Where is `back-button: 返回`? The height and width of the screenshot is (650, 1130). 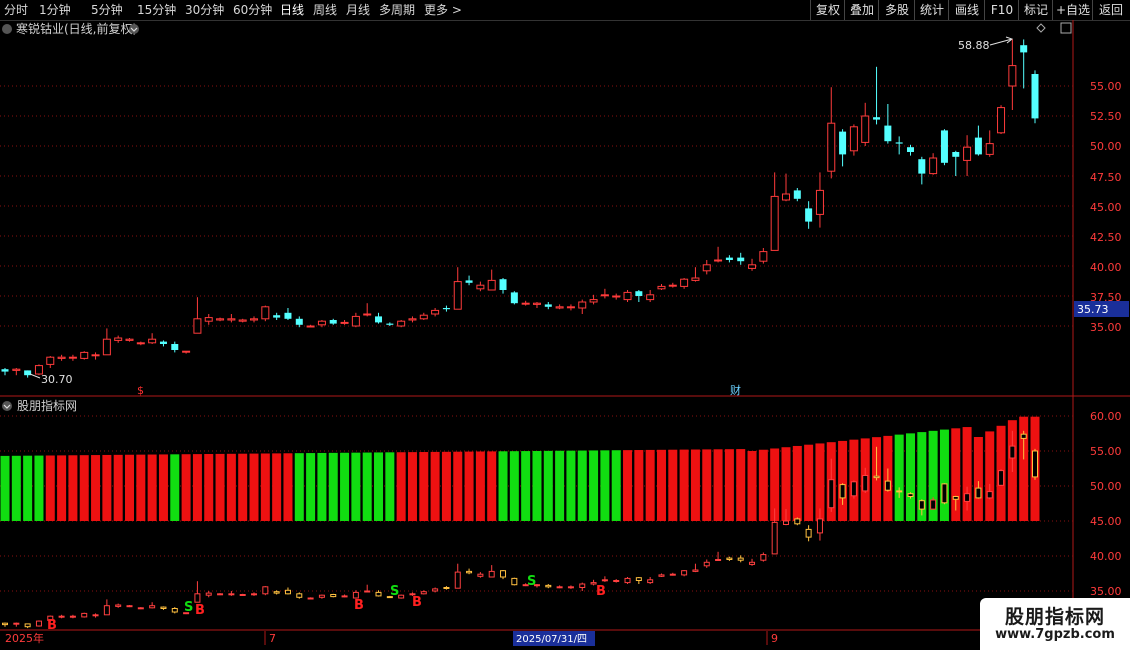 back-button: 返回 is located at coordinates (1110, 10).